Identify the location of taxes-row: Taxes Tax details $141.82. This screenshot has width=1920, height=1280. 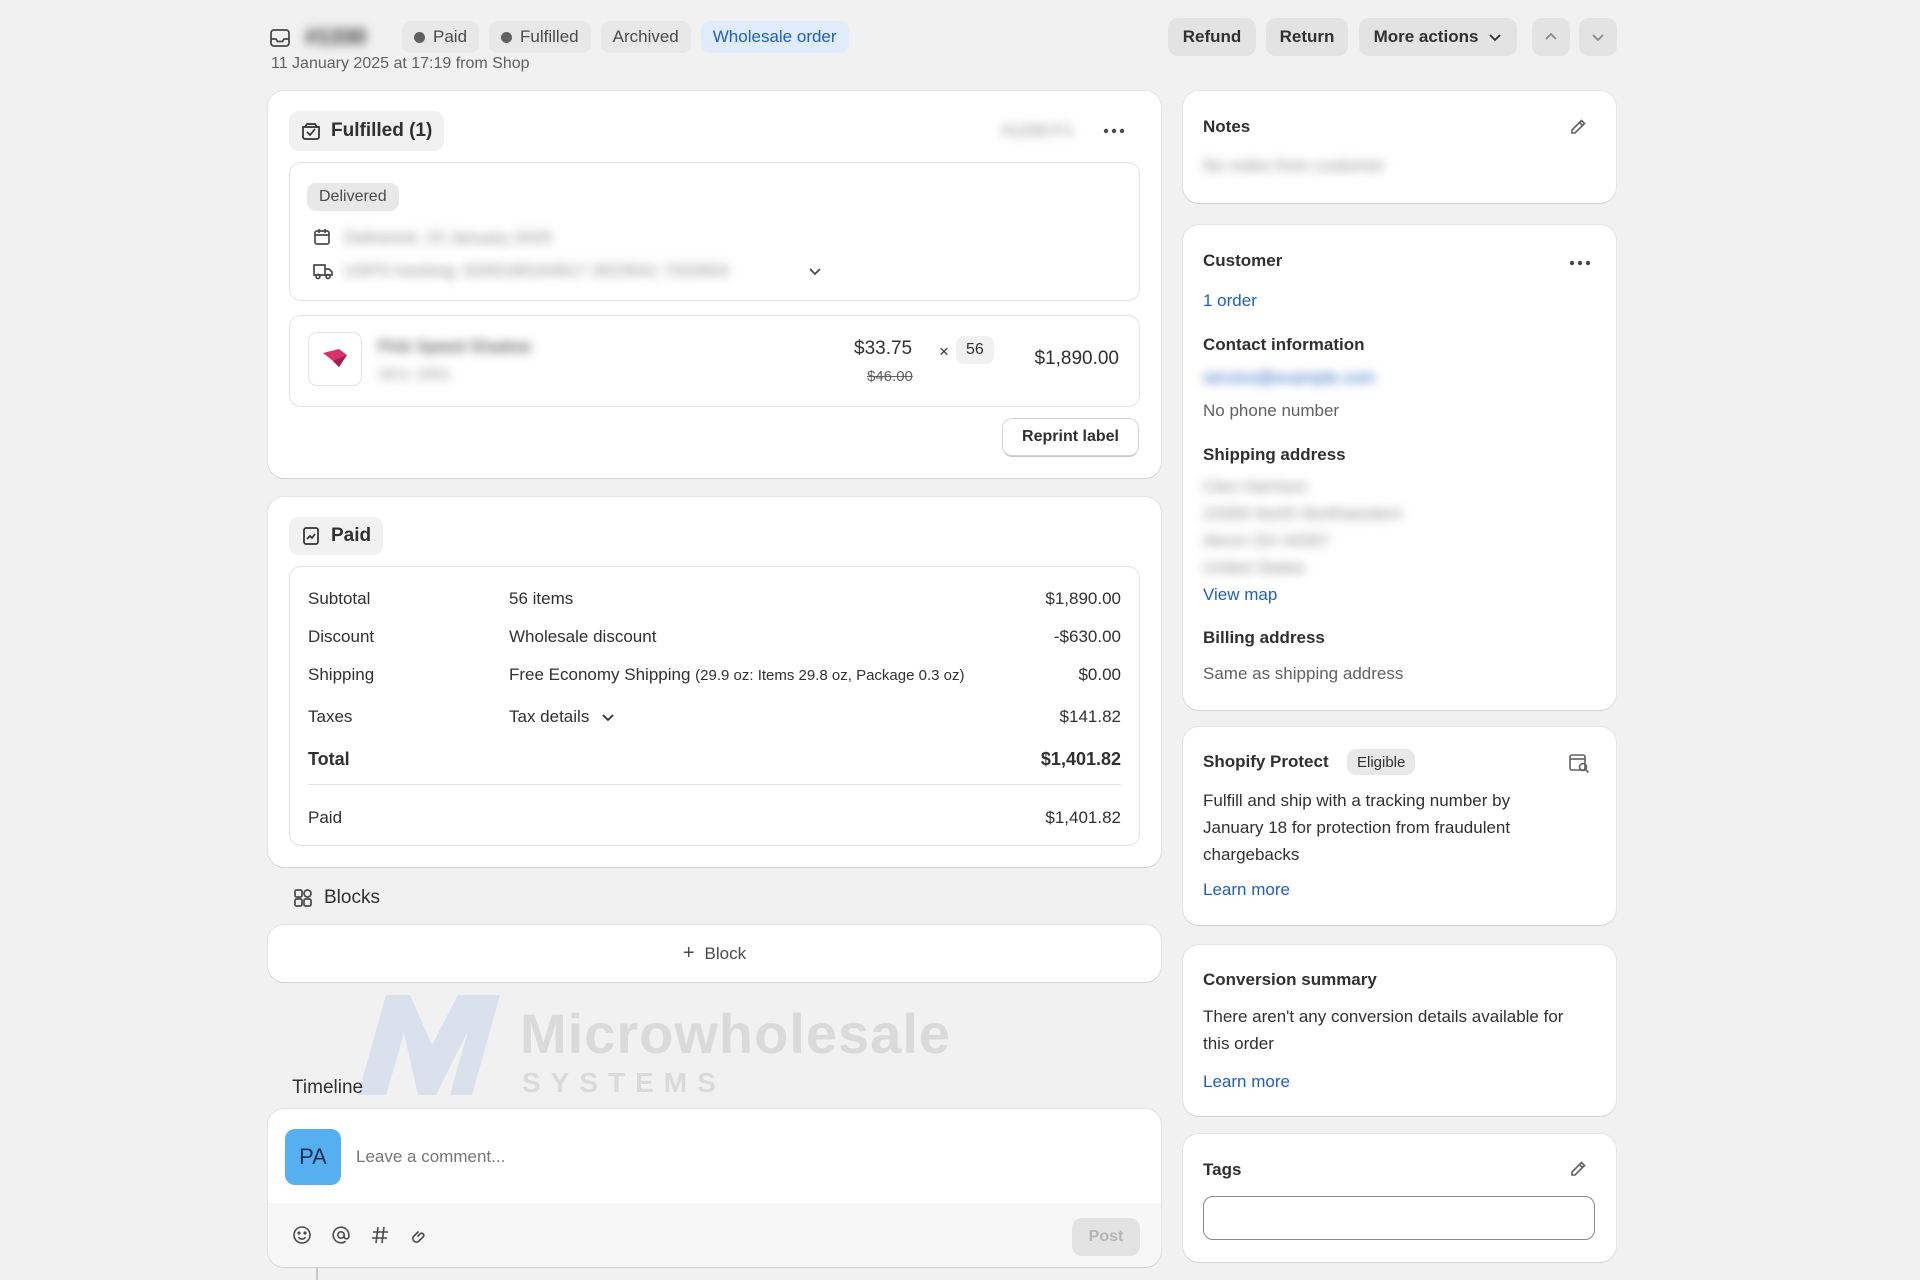
(714, 717).